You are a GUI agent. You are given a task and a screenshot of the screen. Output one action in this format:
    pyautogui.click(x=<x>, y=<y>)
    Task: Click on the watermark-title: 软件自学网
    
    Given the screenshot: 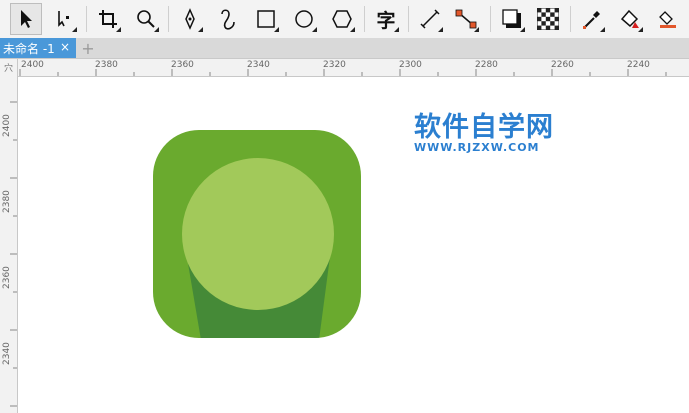 What is the action you would take?
    pyautogui.click(x=484, y=127)
    